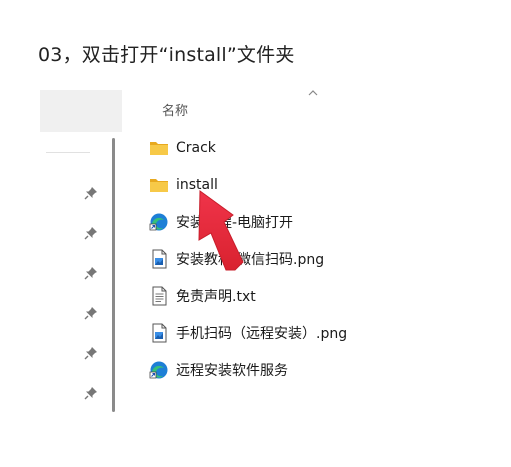 This screenshot has height=467, width=511. What do you see at coordinates (159, 296) in the screenshot?
I see `txt-file-icon` at bounding box center [159, 296].